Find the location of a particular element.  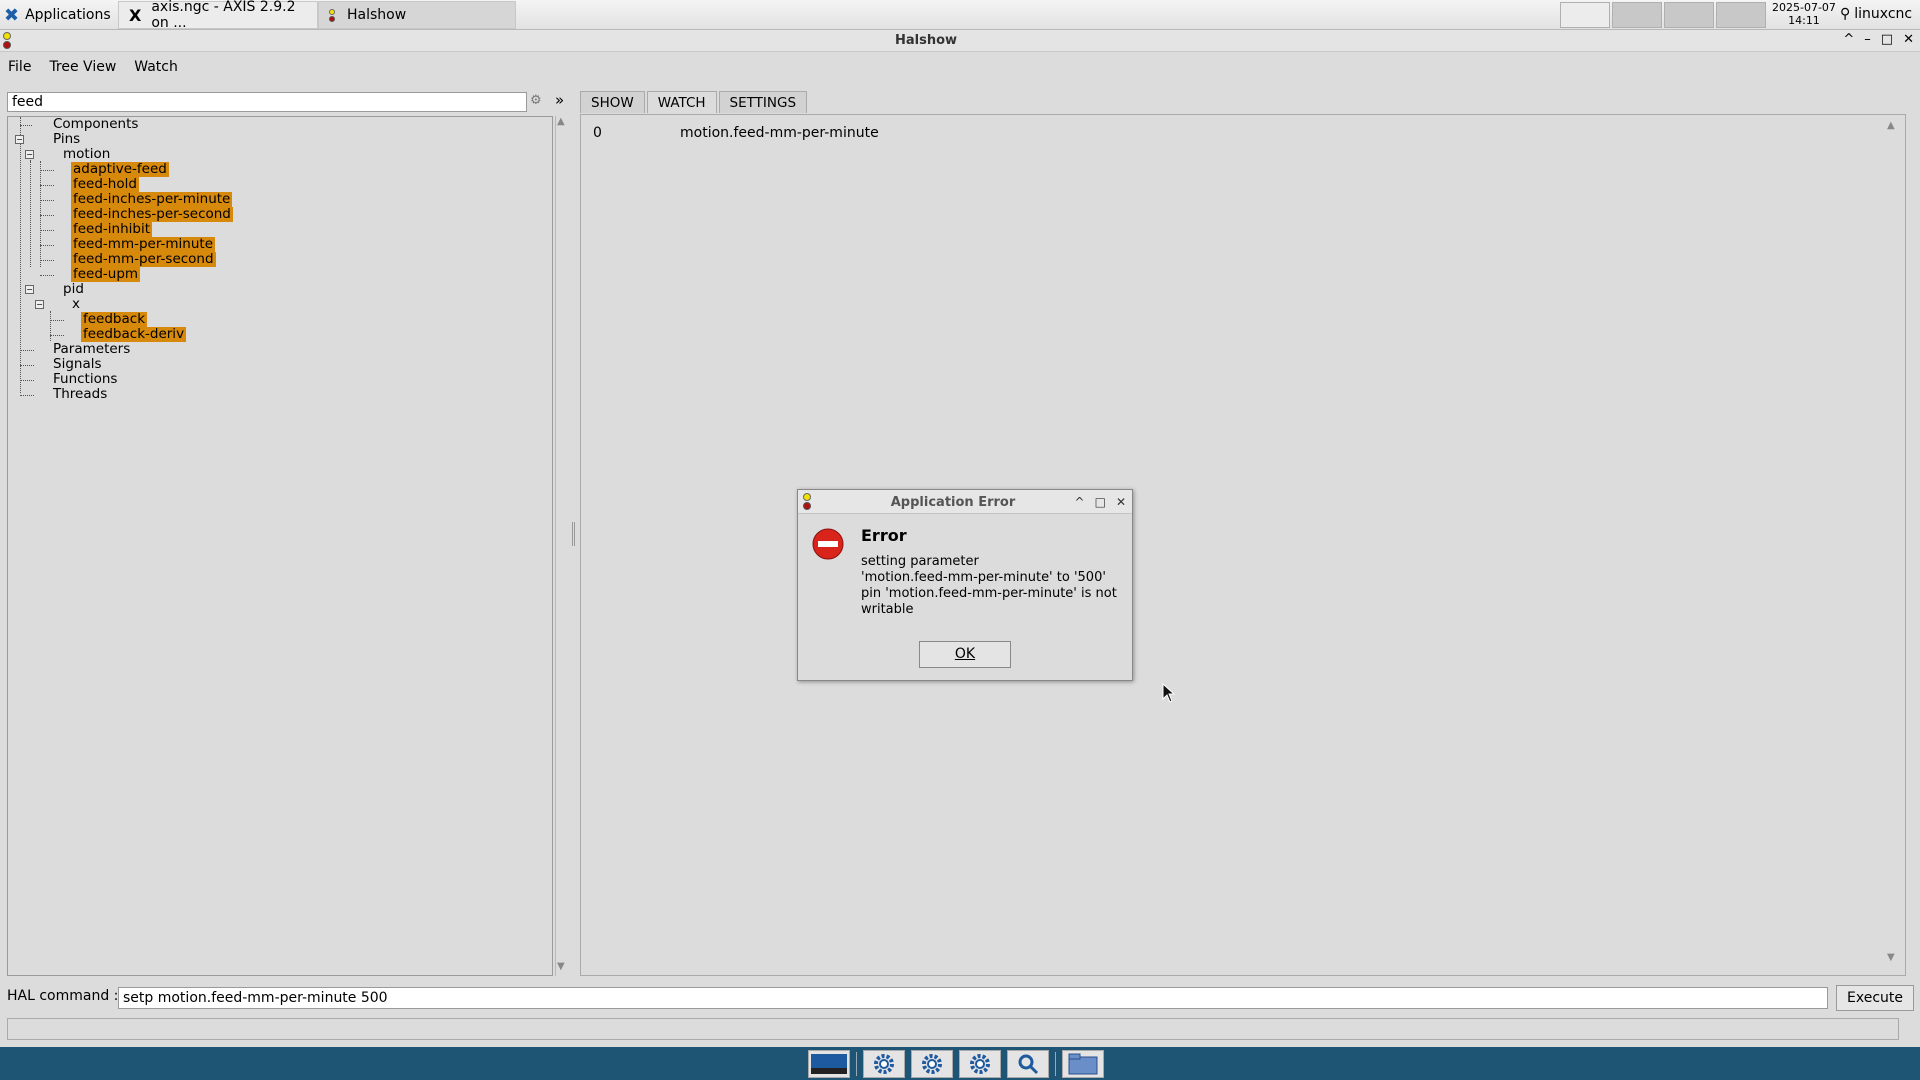

tree-label-functions: Functions is located at coordinates (85, 379).